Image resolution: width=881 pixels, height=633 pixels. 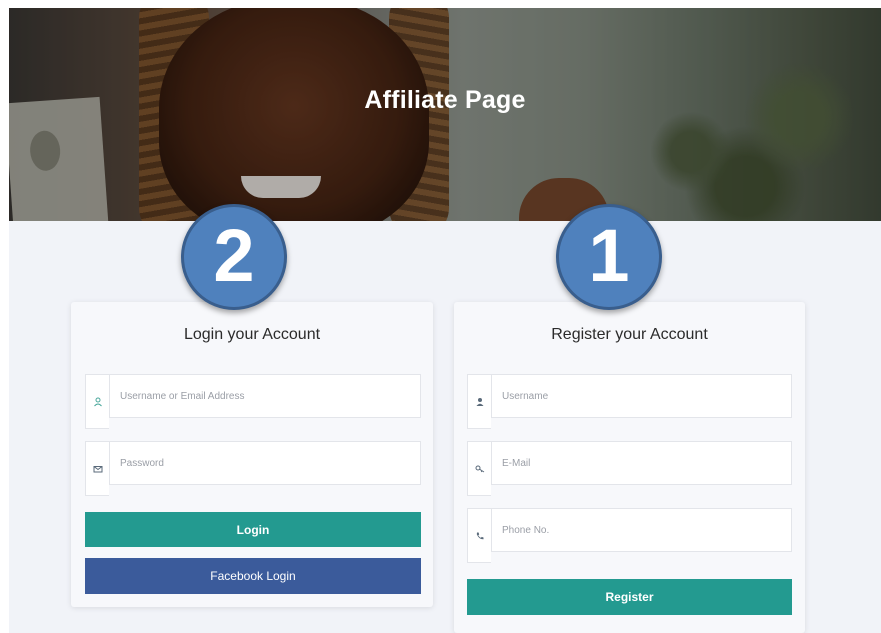 I want to click on login-username-input, so click(x=265, y=396).